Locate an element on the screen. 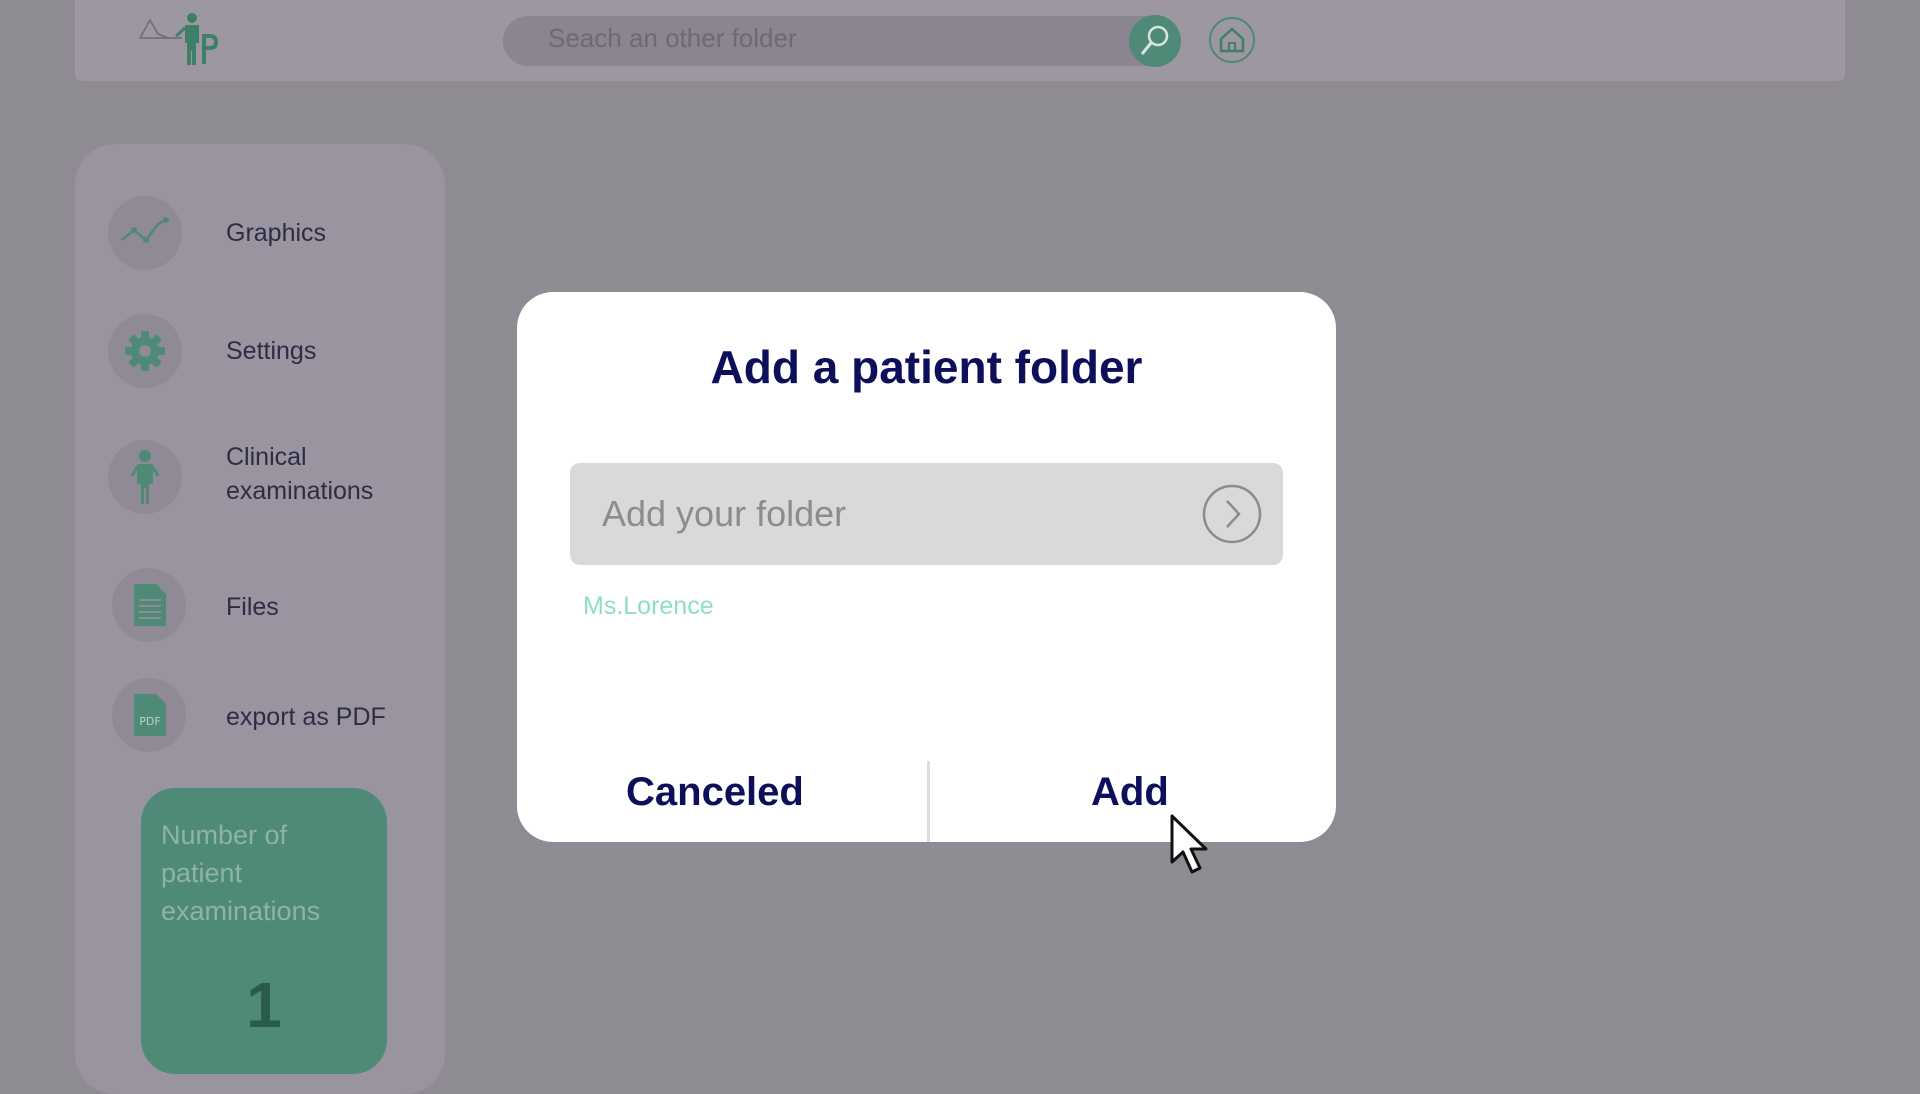 The image size is (1920, 1094). search-icon is located at coordinates (1154, 40).